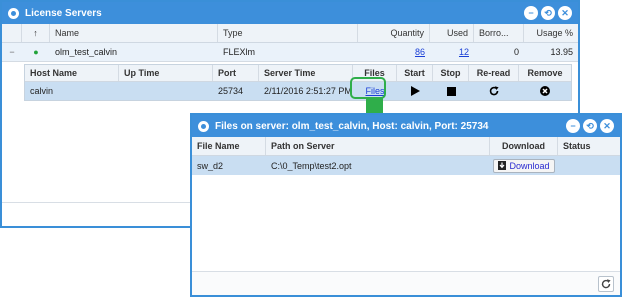  Describe the element at coordinates (494, 73) in the screenshot. I see `column-reread: Re-read` at that location.